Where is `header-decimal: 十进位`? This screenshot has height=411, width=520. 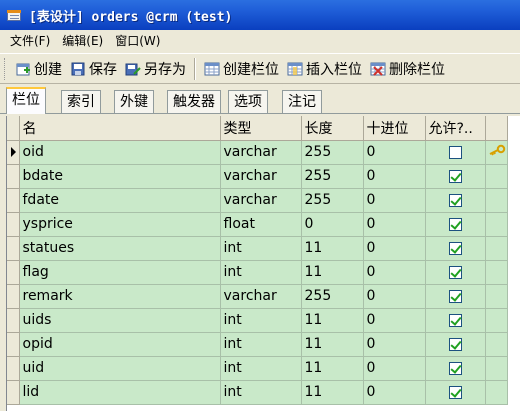 header-decimal: 十进位 is located at coordinates (394, 128).